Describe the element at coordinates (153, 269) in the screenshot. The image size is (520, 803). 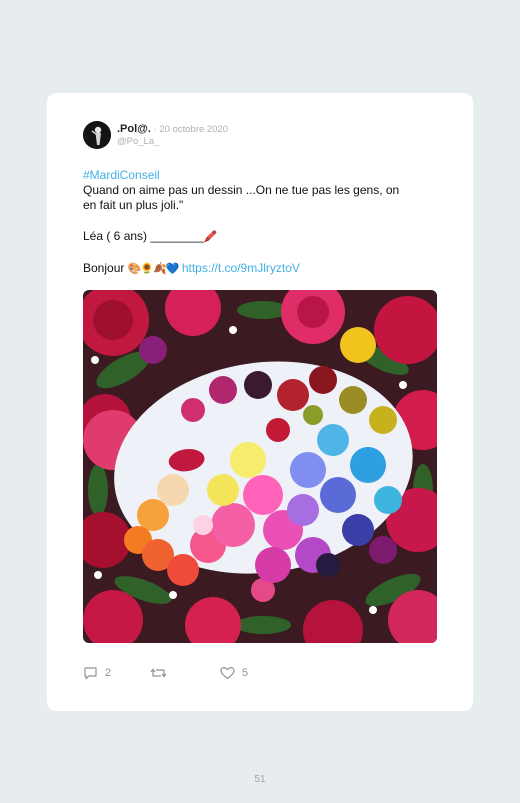
I see `emoji-group: 🎨🌻🍂💙` at that location.